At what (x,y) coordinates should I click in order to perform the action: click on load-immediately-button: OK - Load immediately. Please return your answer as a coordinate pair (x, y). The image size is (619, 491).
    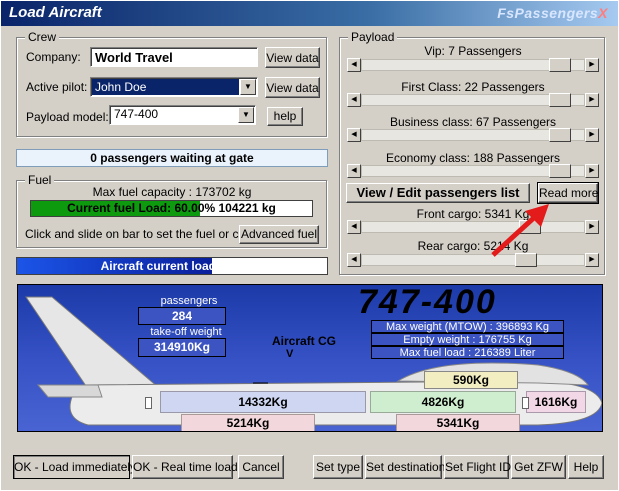
    Looking at the image, I should click on (74, 467).